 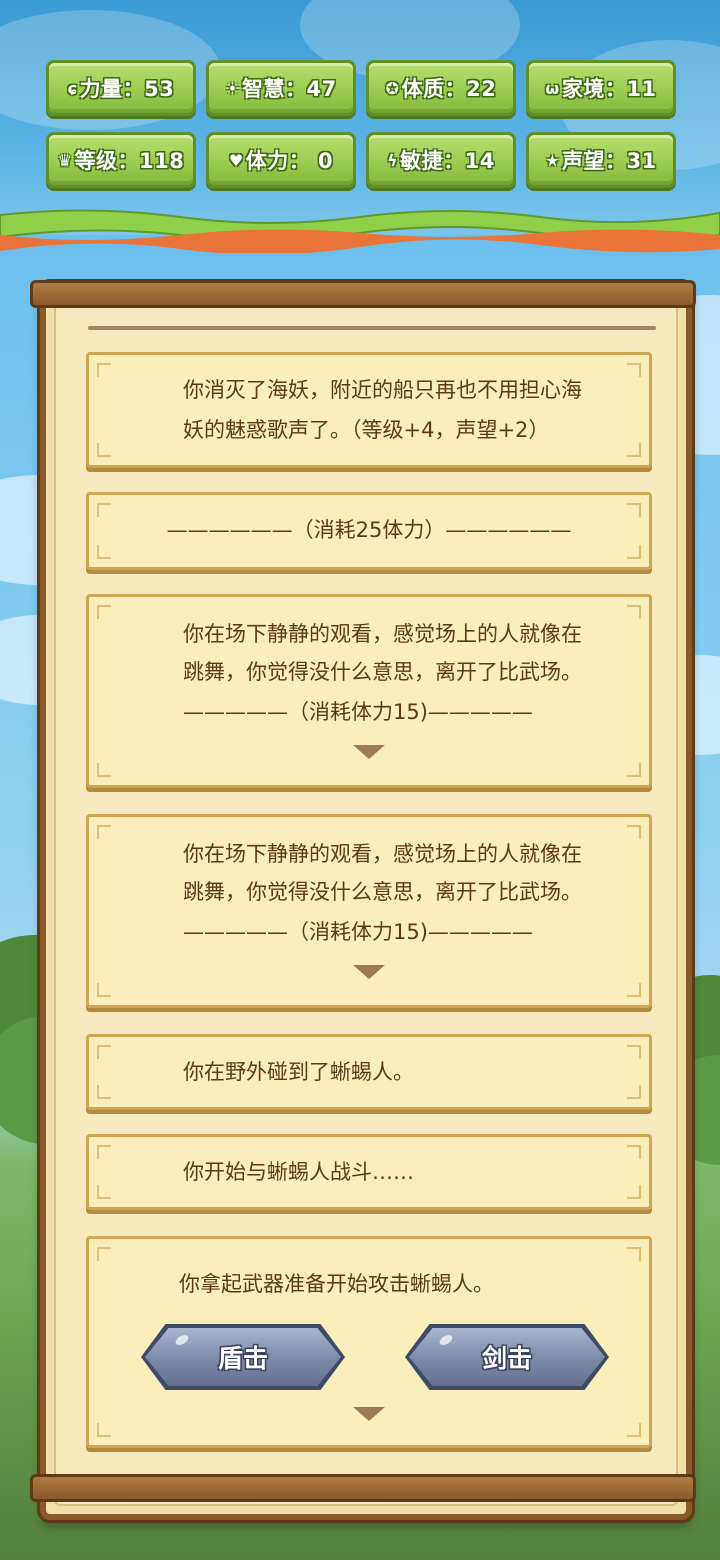 I want to click on shield-attack-label: 盾击, so click(x=242, y=1358).